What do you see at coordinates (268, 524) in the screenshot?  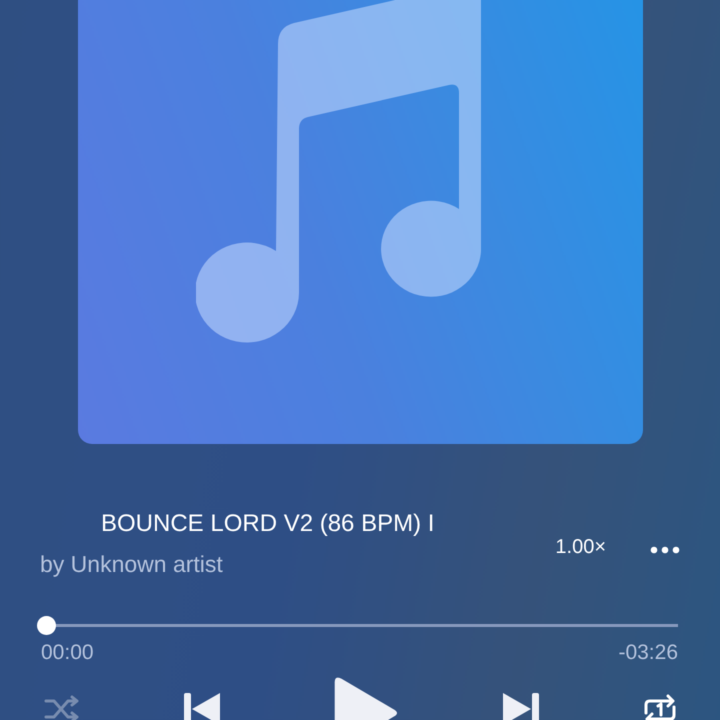 I see `track-title: BOUNCE LORD V2 (86 BPM) I` at bounding box center [268, 524].